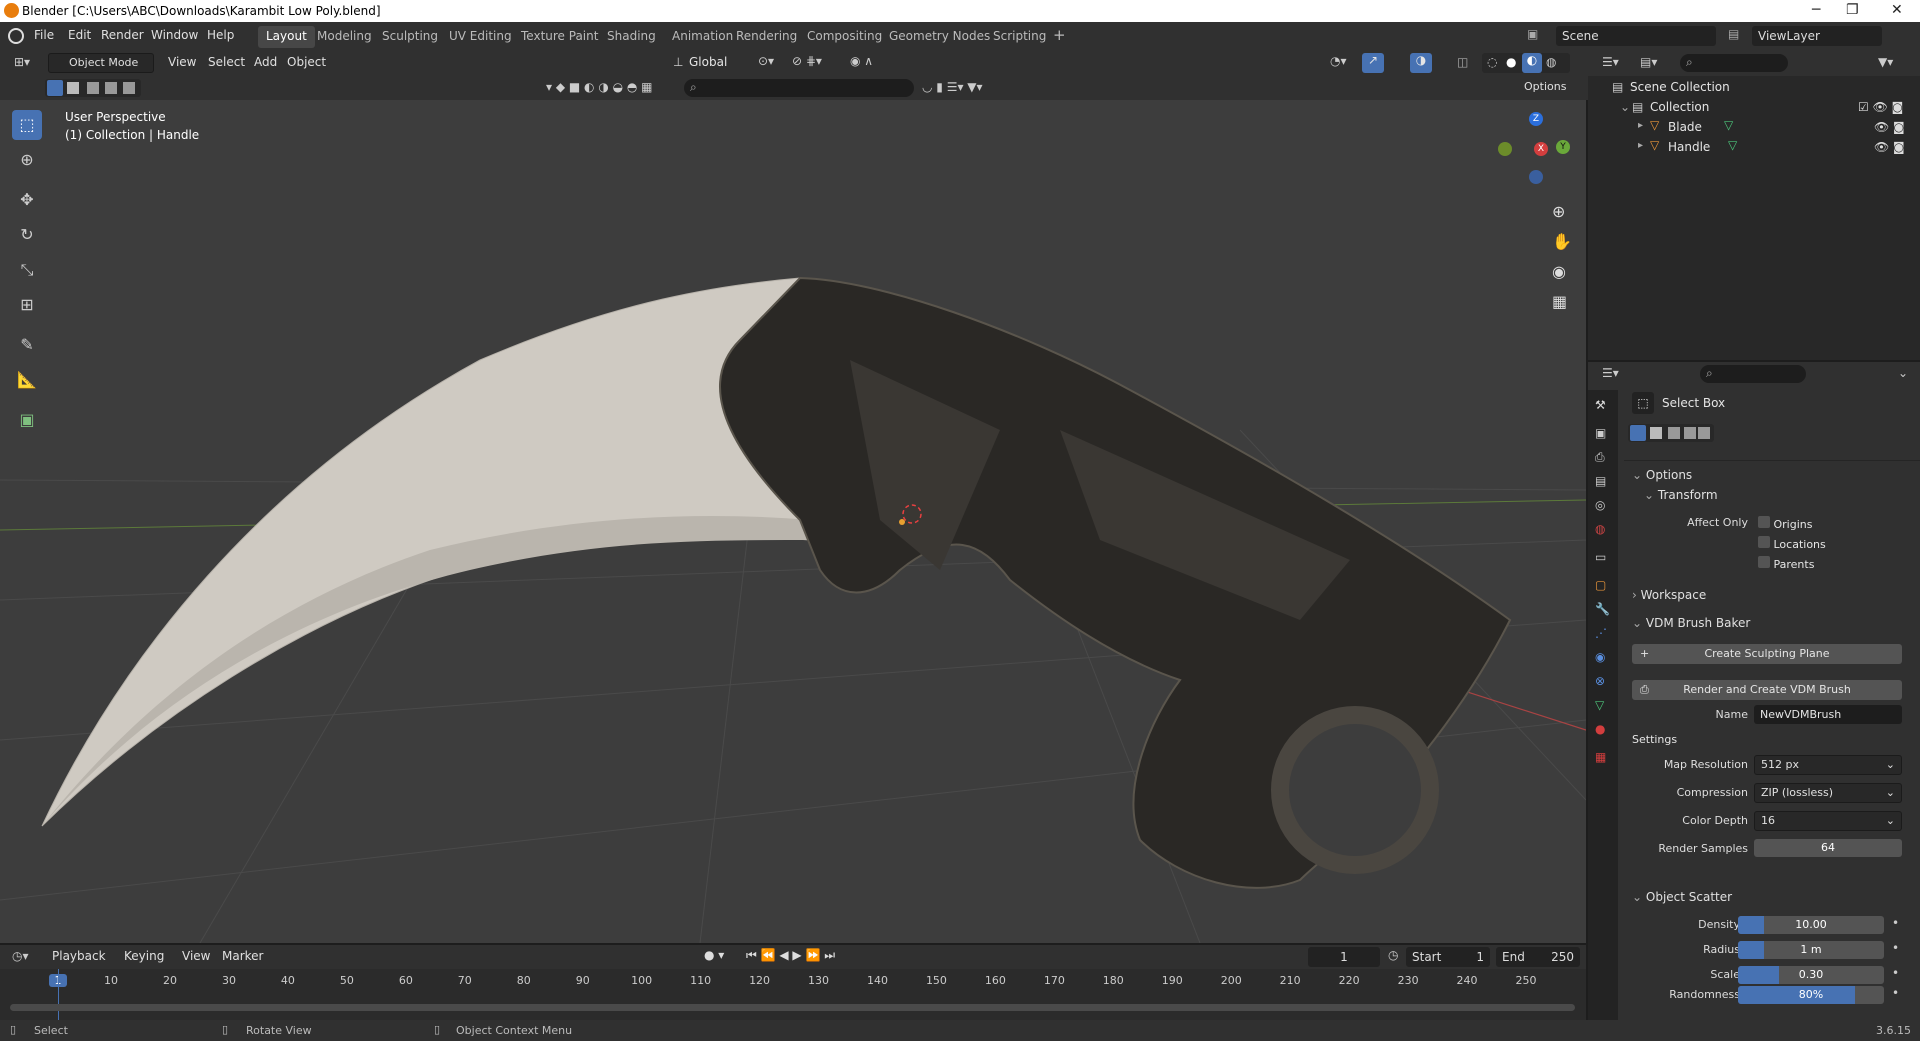 This screenshot has width=1920, height=1041. What do you see at coordinates (790, 955) in the screenshot?
I see `playback-controls-icon: ⏮ ⏪ ◀ ▶ ⏩ ⏭` at bounding box center [790, 955].